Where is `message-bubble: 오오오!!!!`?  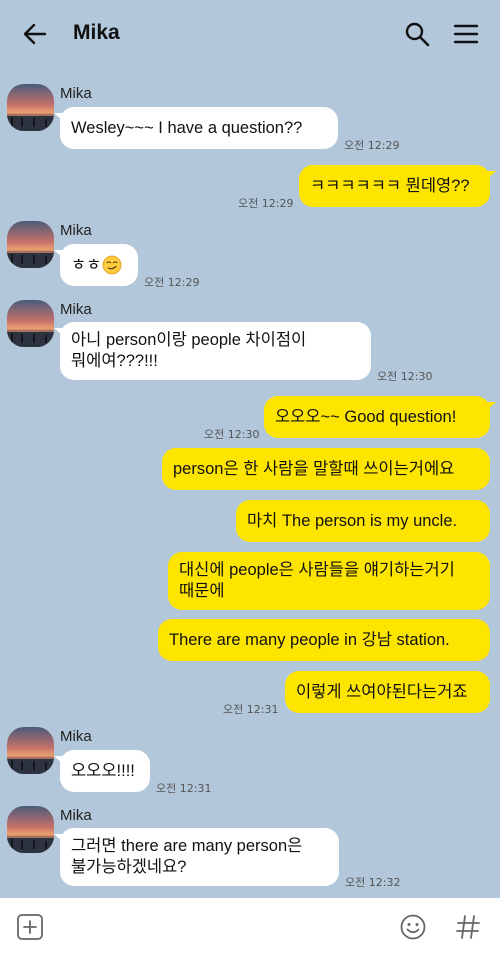
message-bubble: 오오오!!!! is located at coordinates (102, 771).